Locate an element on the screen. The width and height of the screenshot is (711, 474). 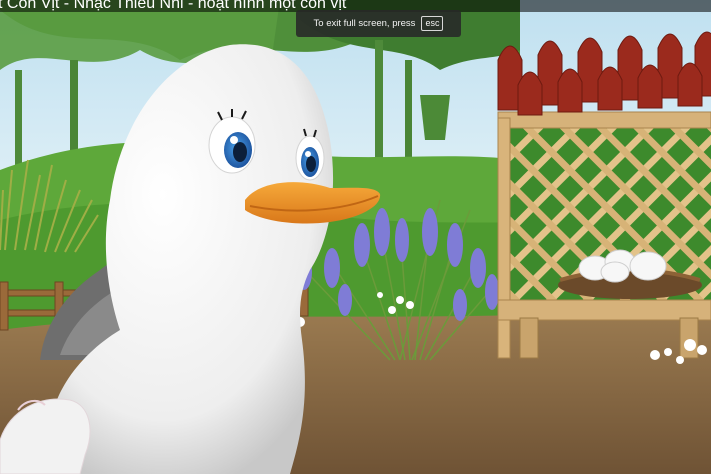
fullscreen-exit-toast: To exit full screen, press esc is located at coordinates (378, 23).